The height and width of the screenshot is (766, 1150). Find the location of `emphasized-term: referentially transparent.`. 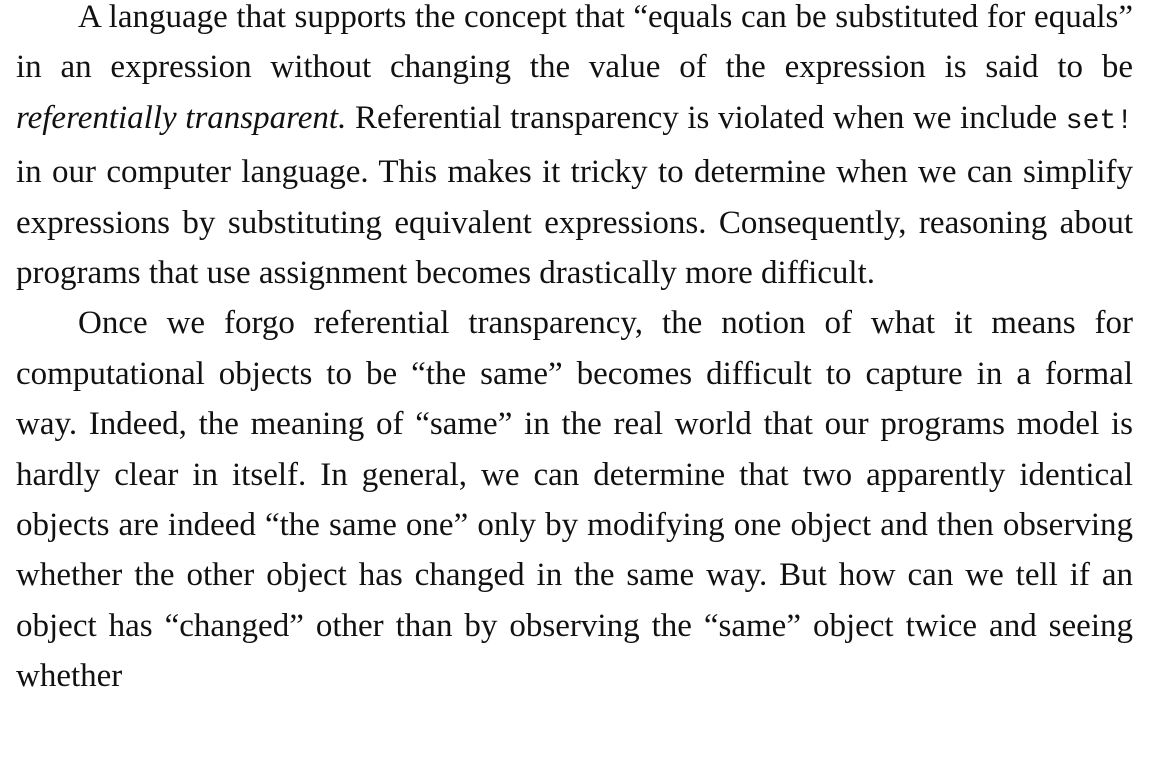

emphasized-term: referentially transparent. is located at coordinates (181, 117).